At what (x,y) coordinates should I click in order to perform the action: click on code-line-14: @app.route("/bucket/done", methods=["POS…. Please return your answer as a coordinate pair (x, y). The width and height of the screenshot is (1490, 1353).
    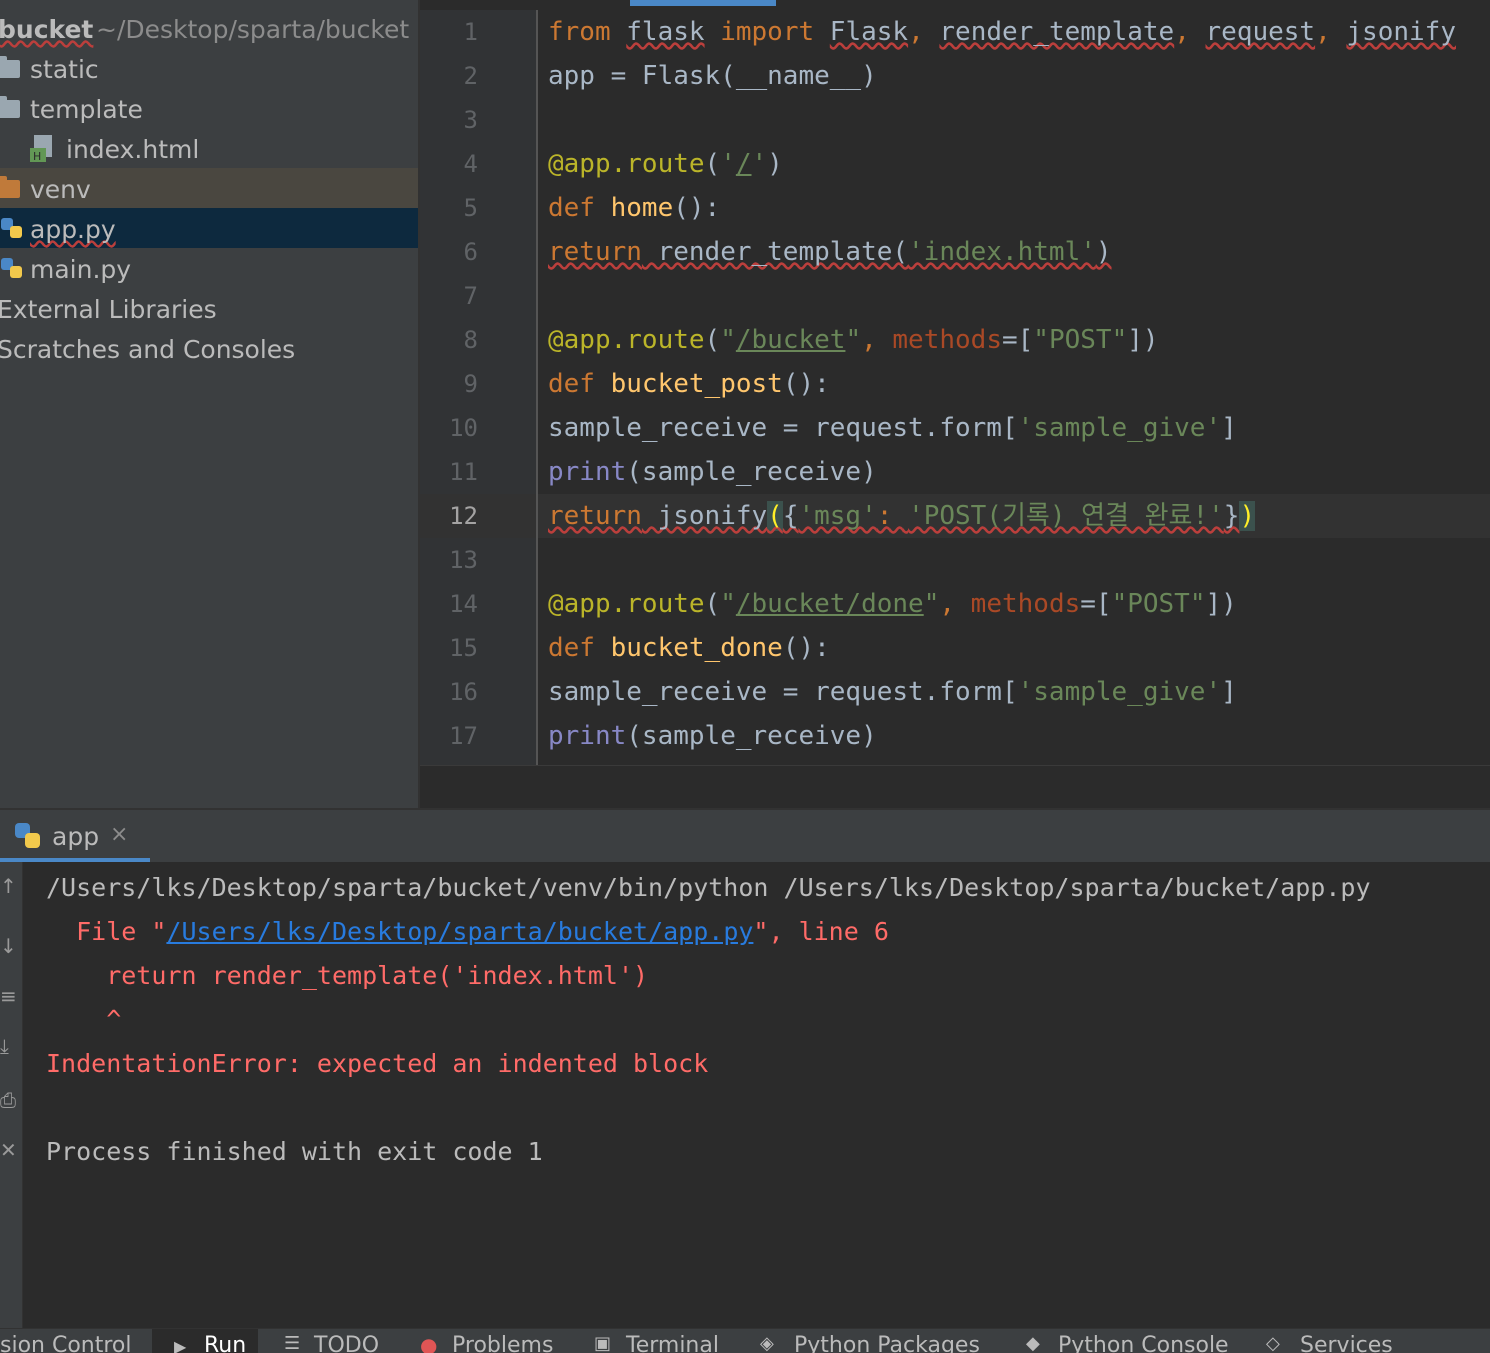
    Looking at the image, I should click on (892, 604).